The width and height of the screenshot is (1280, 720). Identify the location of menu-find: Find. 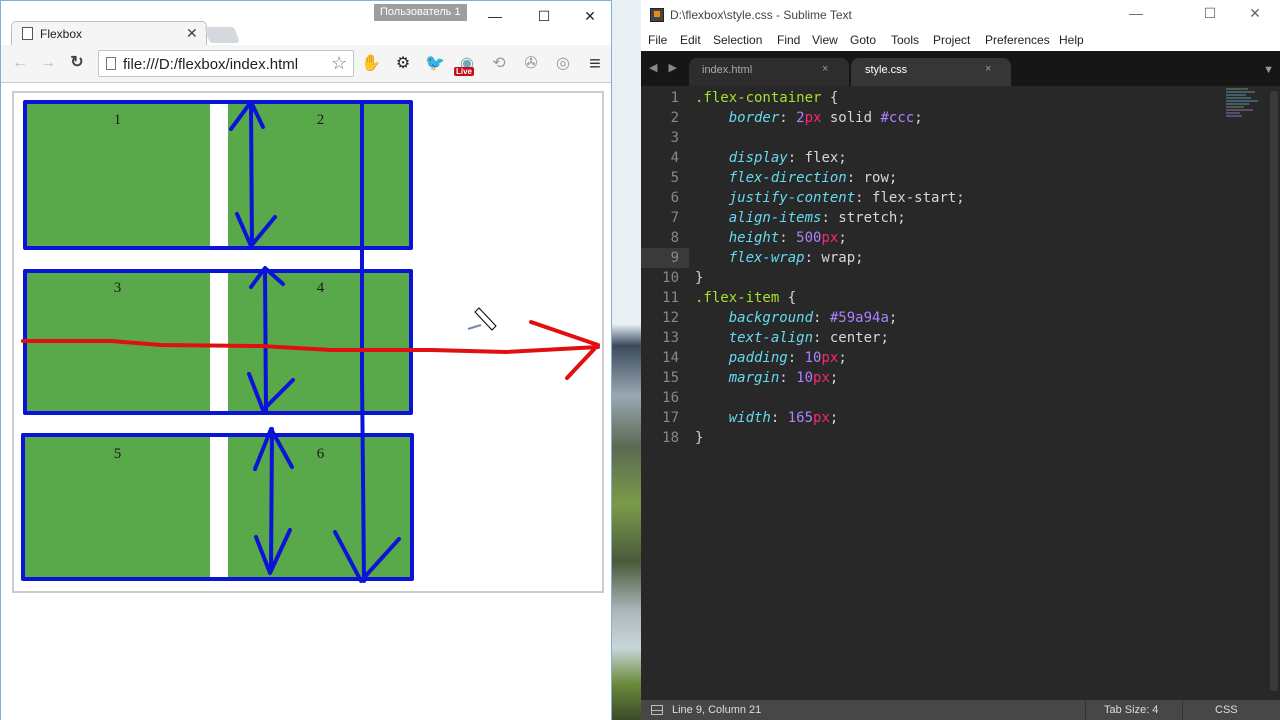
(788, 40).